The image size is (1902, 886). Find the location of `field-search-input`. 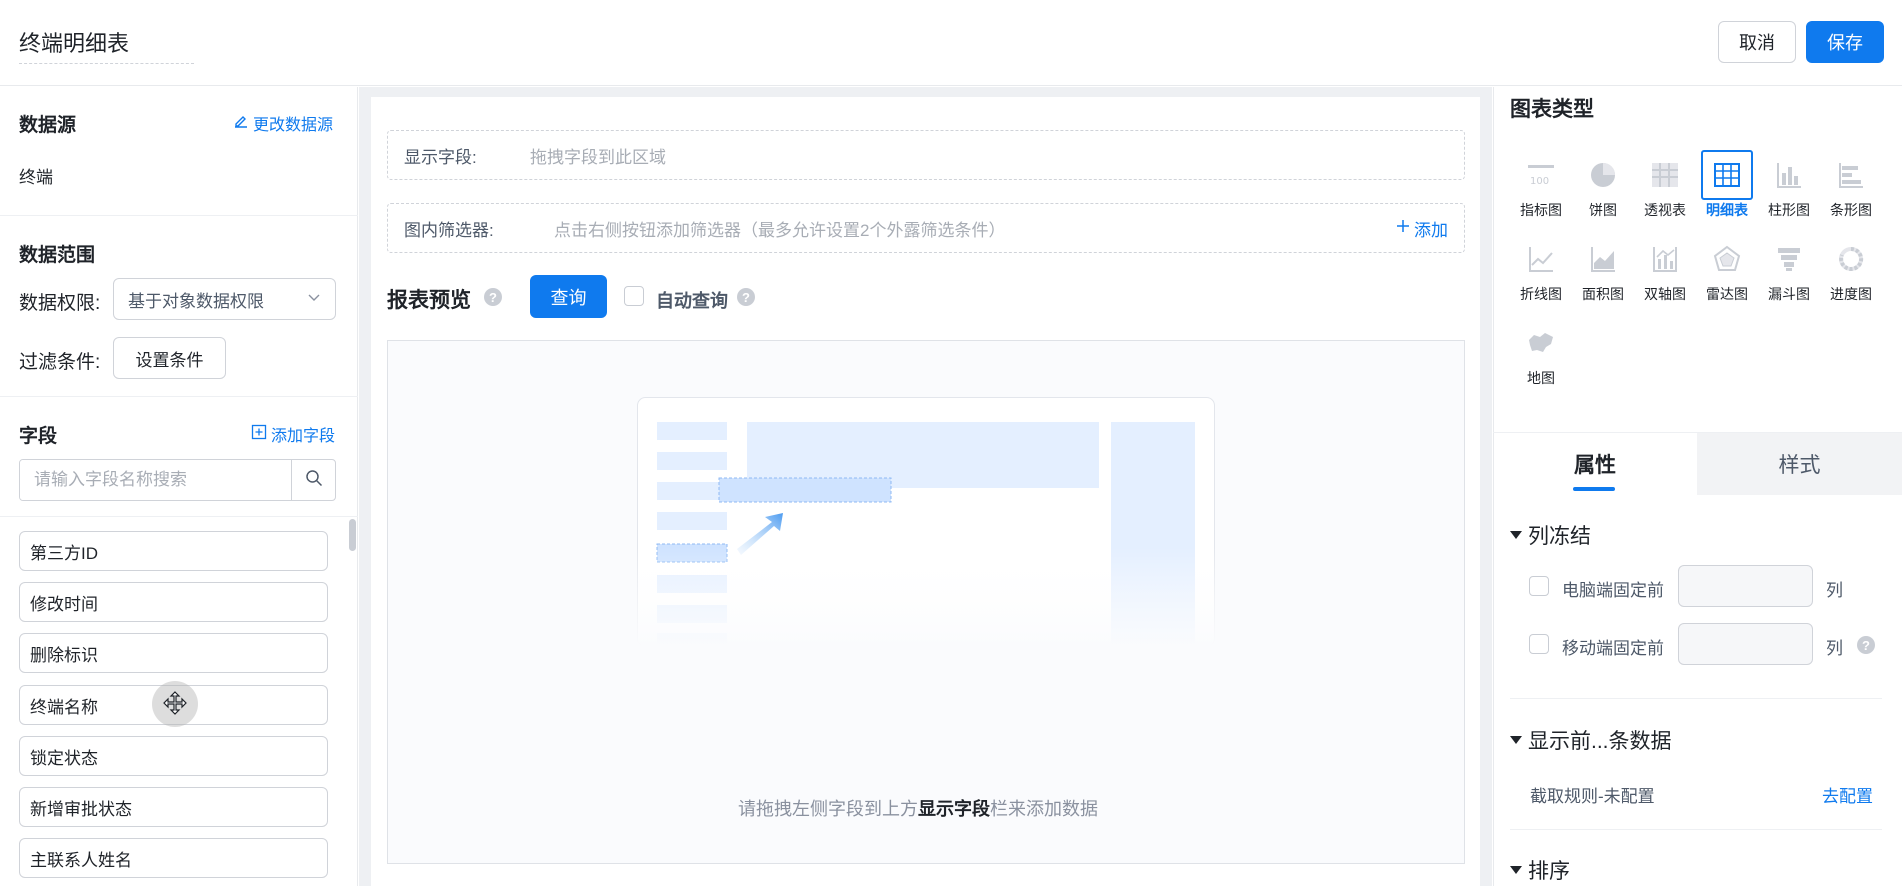

field-search-input is located at coordinates (155, 480).